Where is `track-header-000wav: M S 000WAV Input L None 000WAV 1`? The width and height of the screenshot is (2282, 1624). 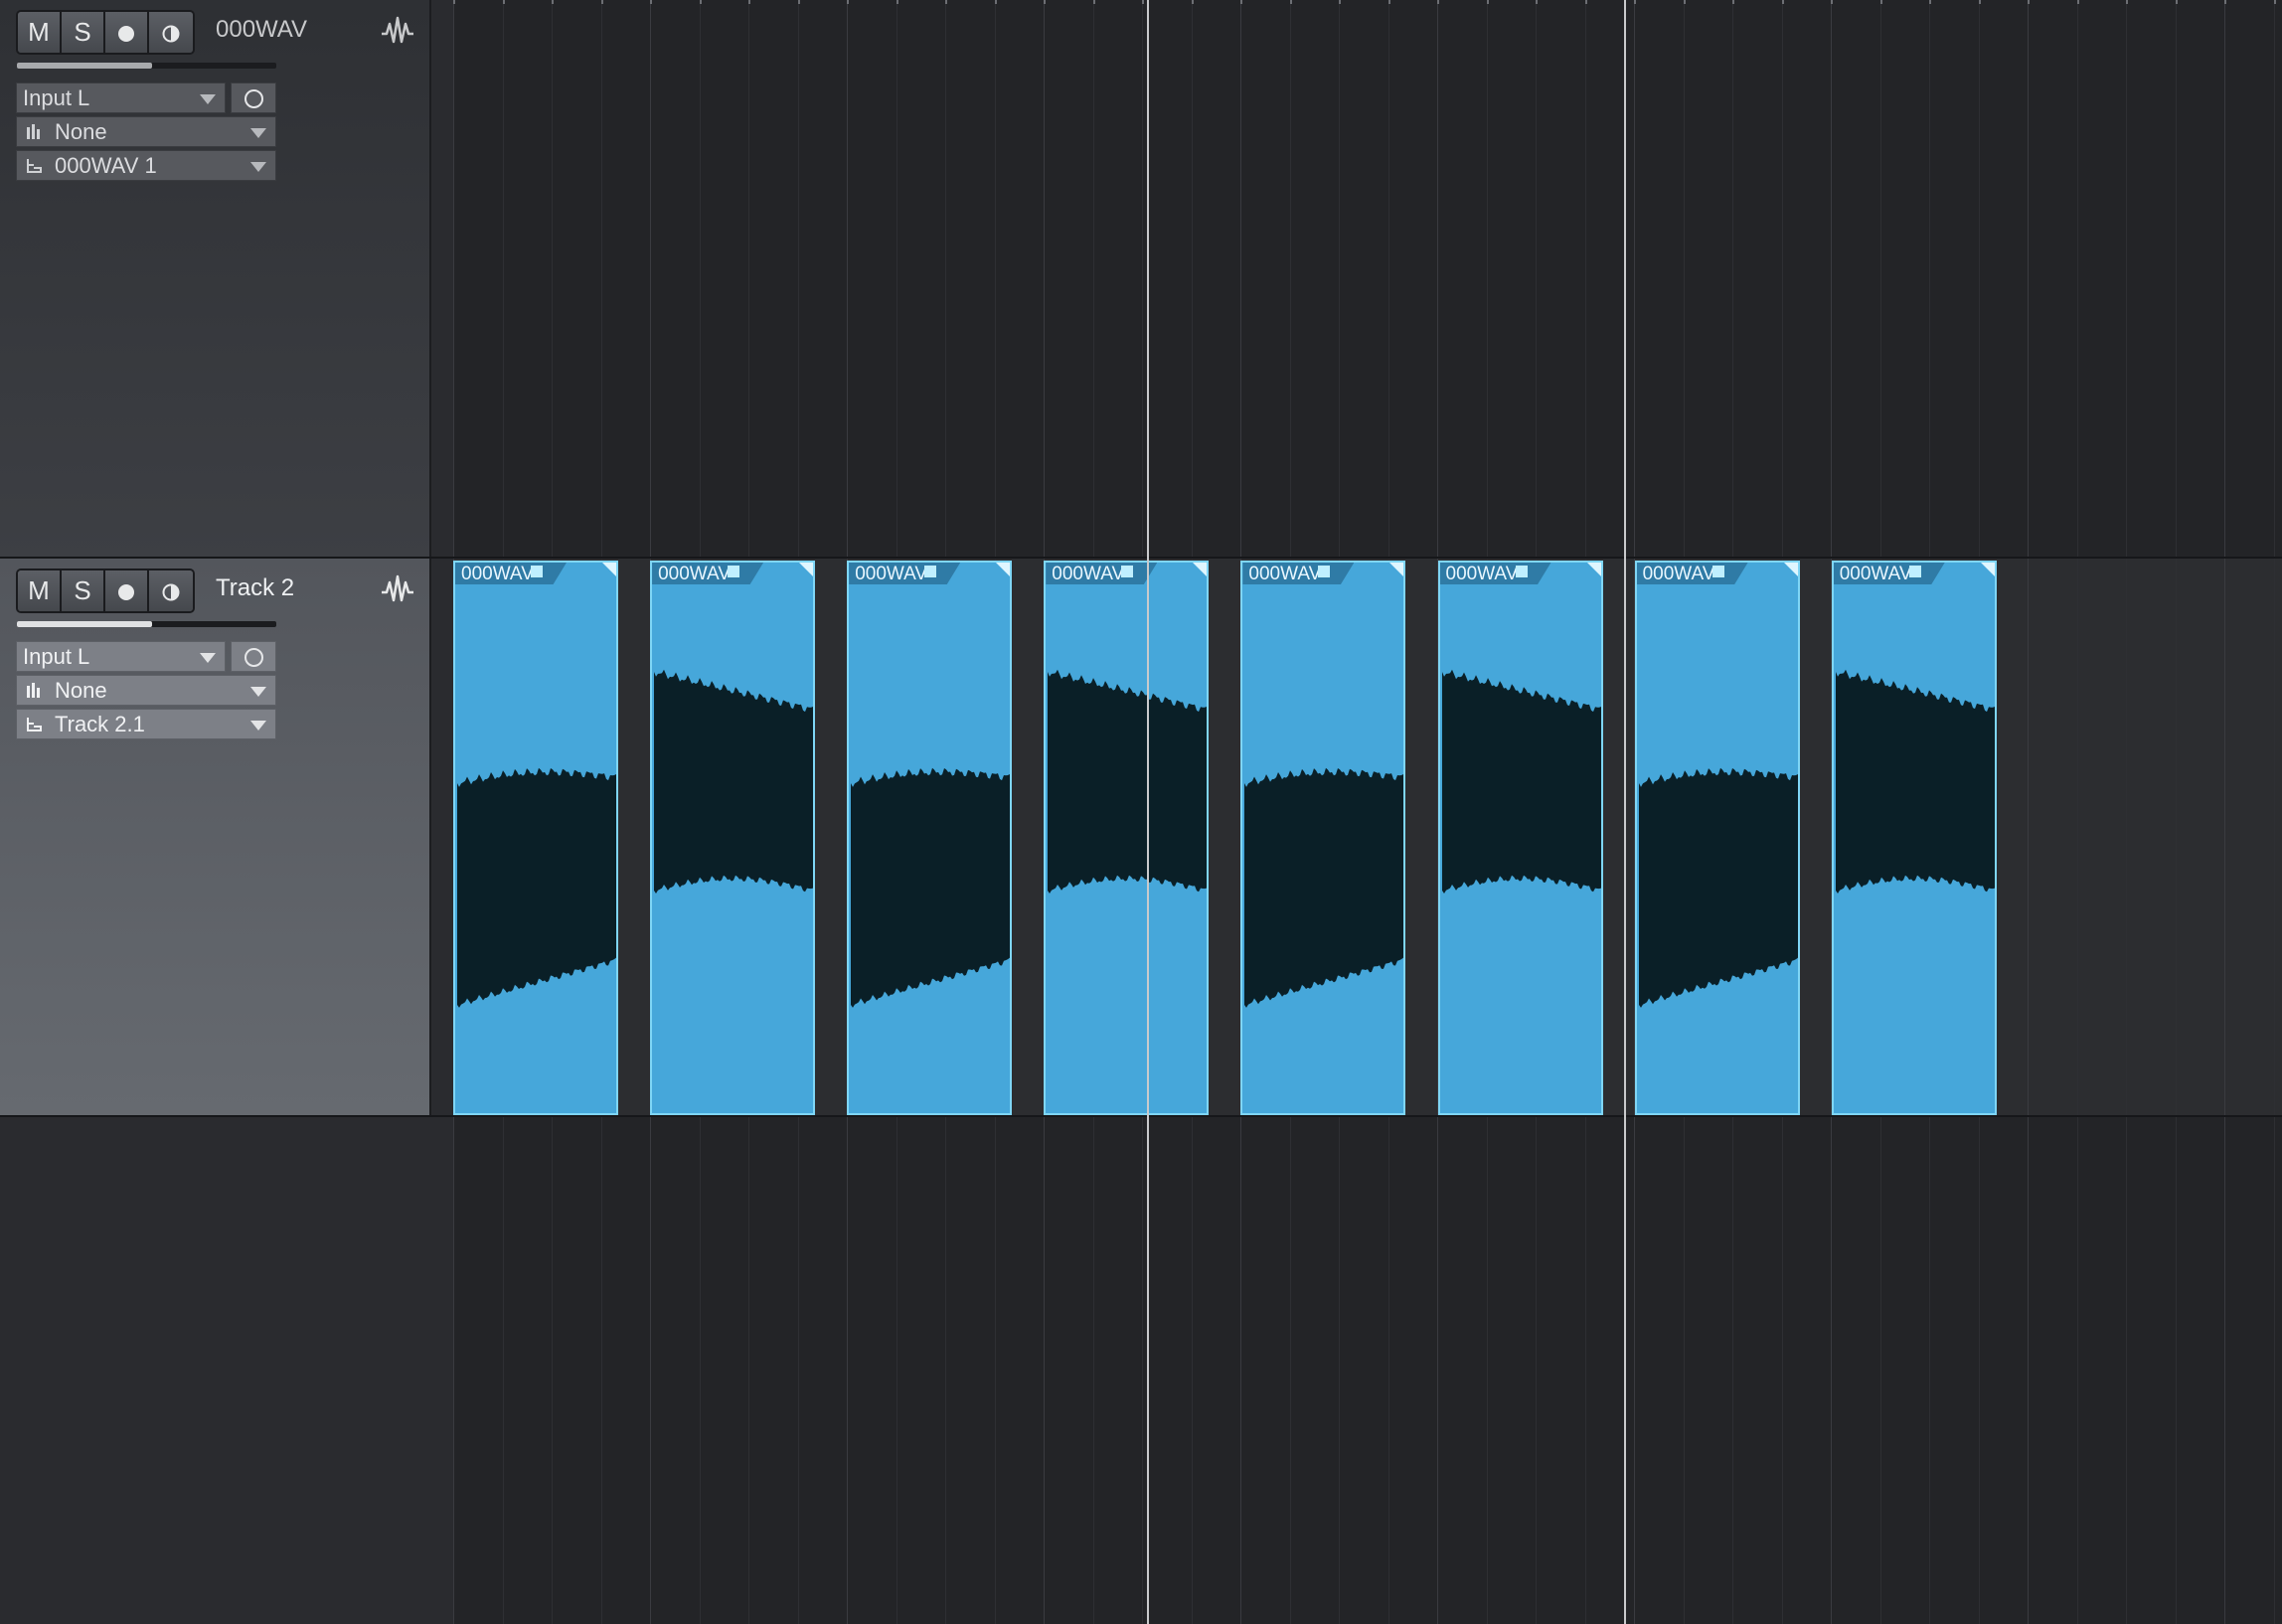
track-header-000wav: M S 000WAV Input L None 000WAV 1 is located at coordinates (215, 279).